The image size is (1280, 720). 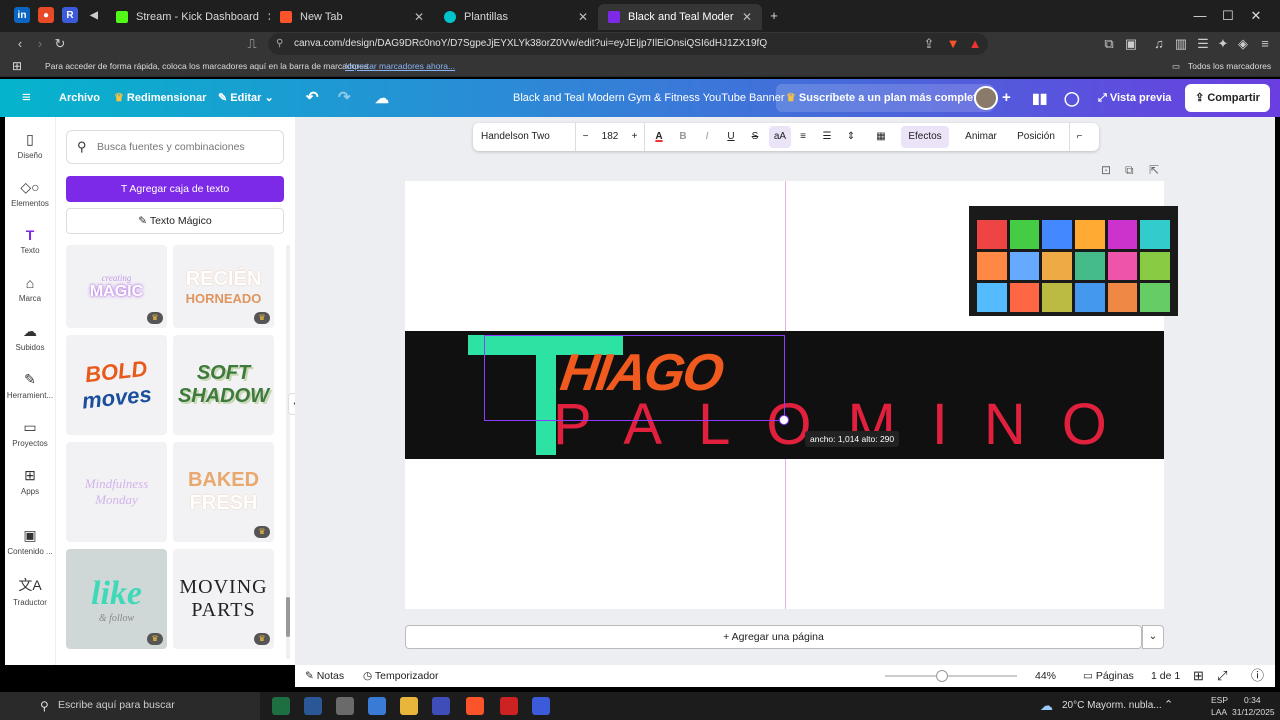 What do you see at coordinates (1036, 137) in the screenshot?
I see `position-button: Posición` at bounding box center [1036, 137].